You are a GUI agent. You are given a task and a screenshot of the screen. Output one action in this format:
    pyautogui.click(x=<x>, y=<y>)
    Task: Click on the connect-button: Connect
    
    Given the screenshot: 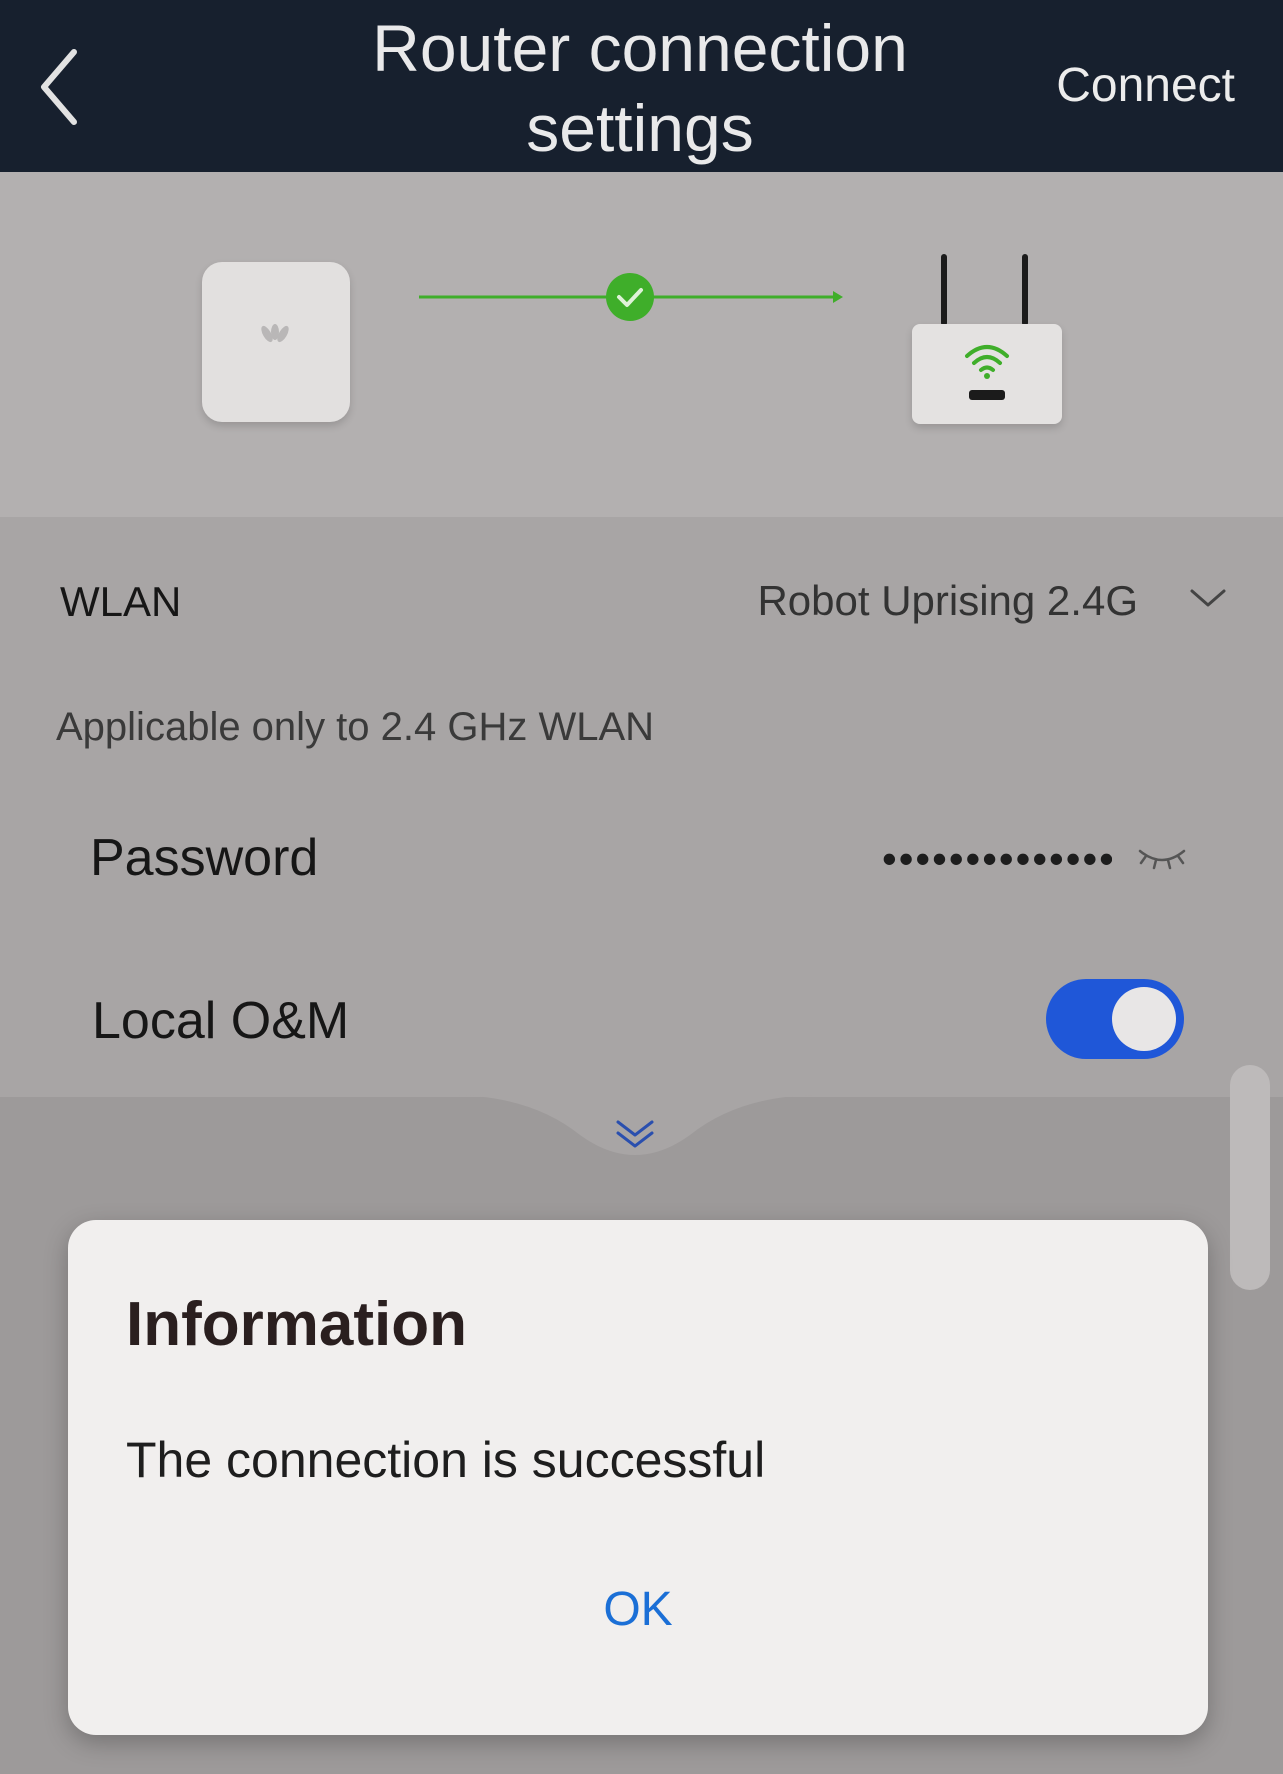 What is the action you would take?
    pyautogui.click(x=1145, y=86)
    